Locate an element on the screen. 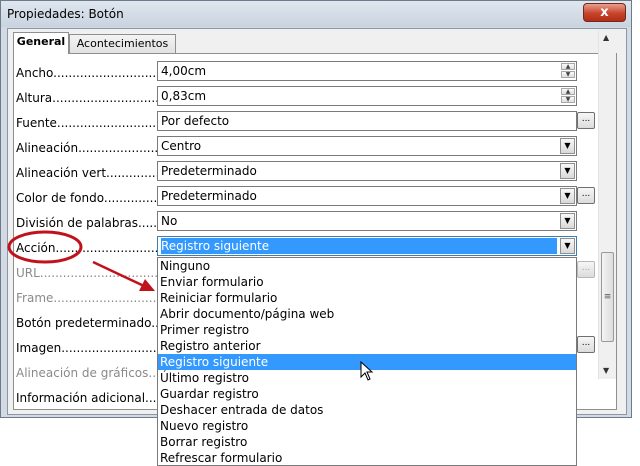  highlight-ellipse is located at coordinates (45, 247).